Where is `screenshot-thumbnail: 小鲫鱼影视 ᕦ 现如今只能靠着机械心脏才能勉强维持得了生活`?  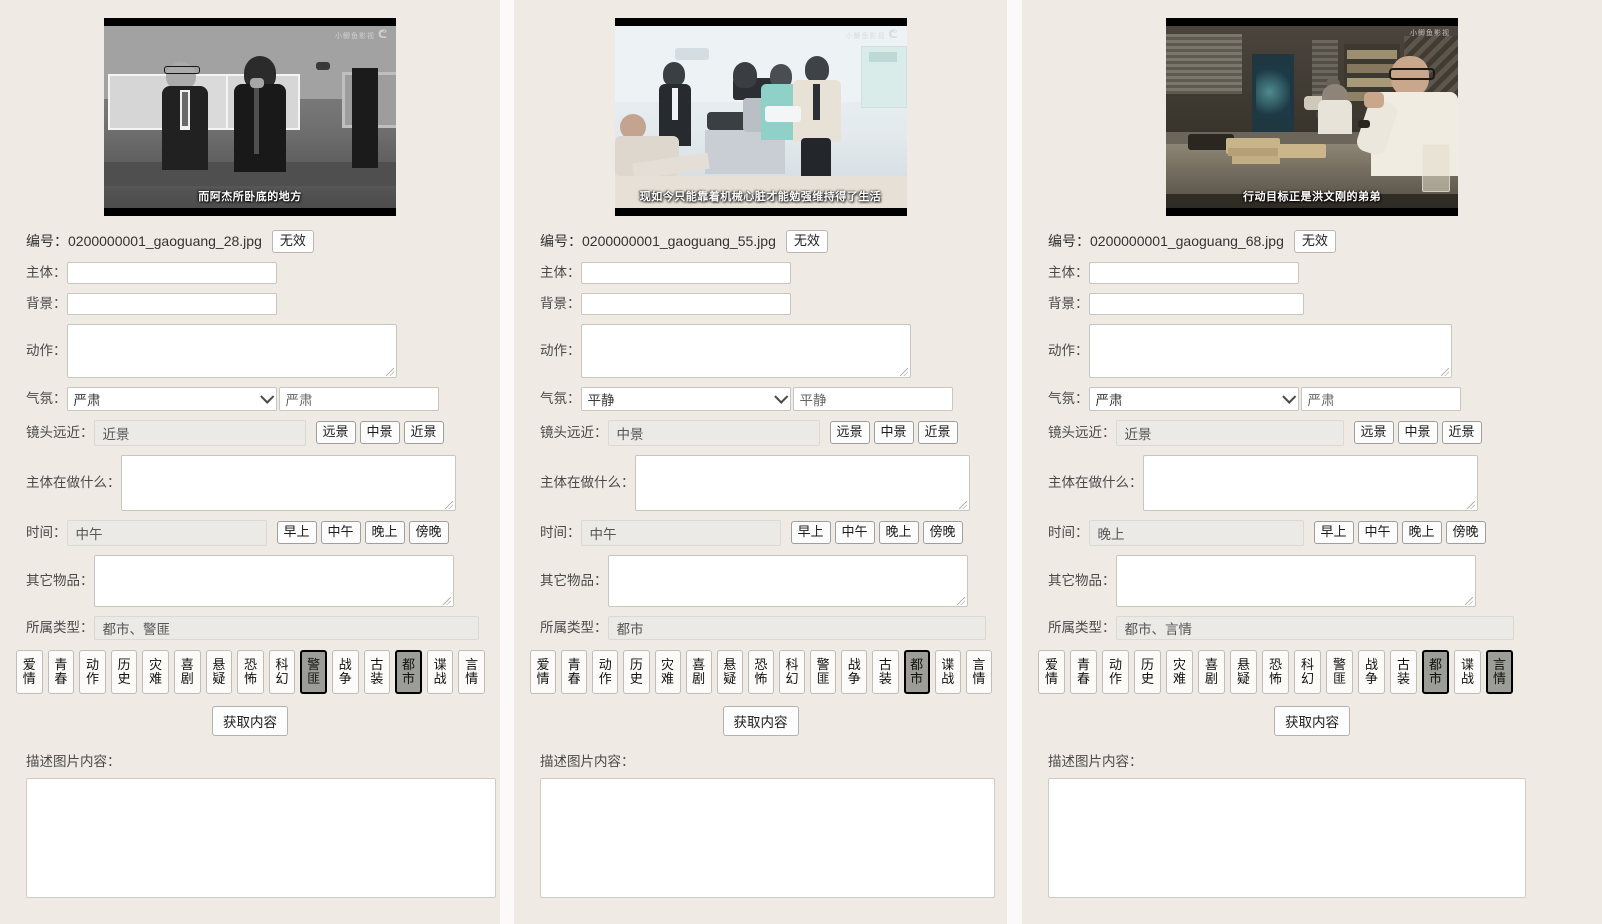 screenshot-thumbnail: 小鲫鱼影视 ᕦ 现如今只能靠着机械心脏才能勉强维持得了生活 is located at coordinates (760, 117).